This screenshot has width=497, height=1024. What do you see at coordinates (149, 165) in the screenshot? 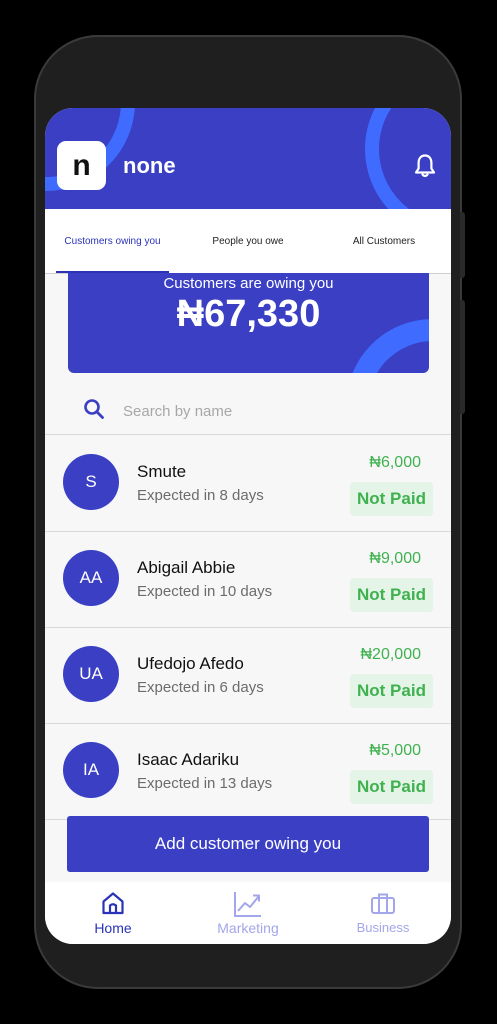
I see `business-name: none` at bounding box center [149, 165].